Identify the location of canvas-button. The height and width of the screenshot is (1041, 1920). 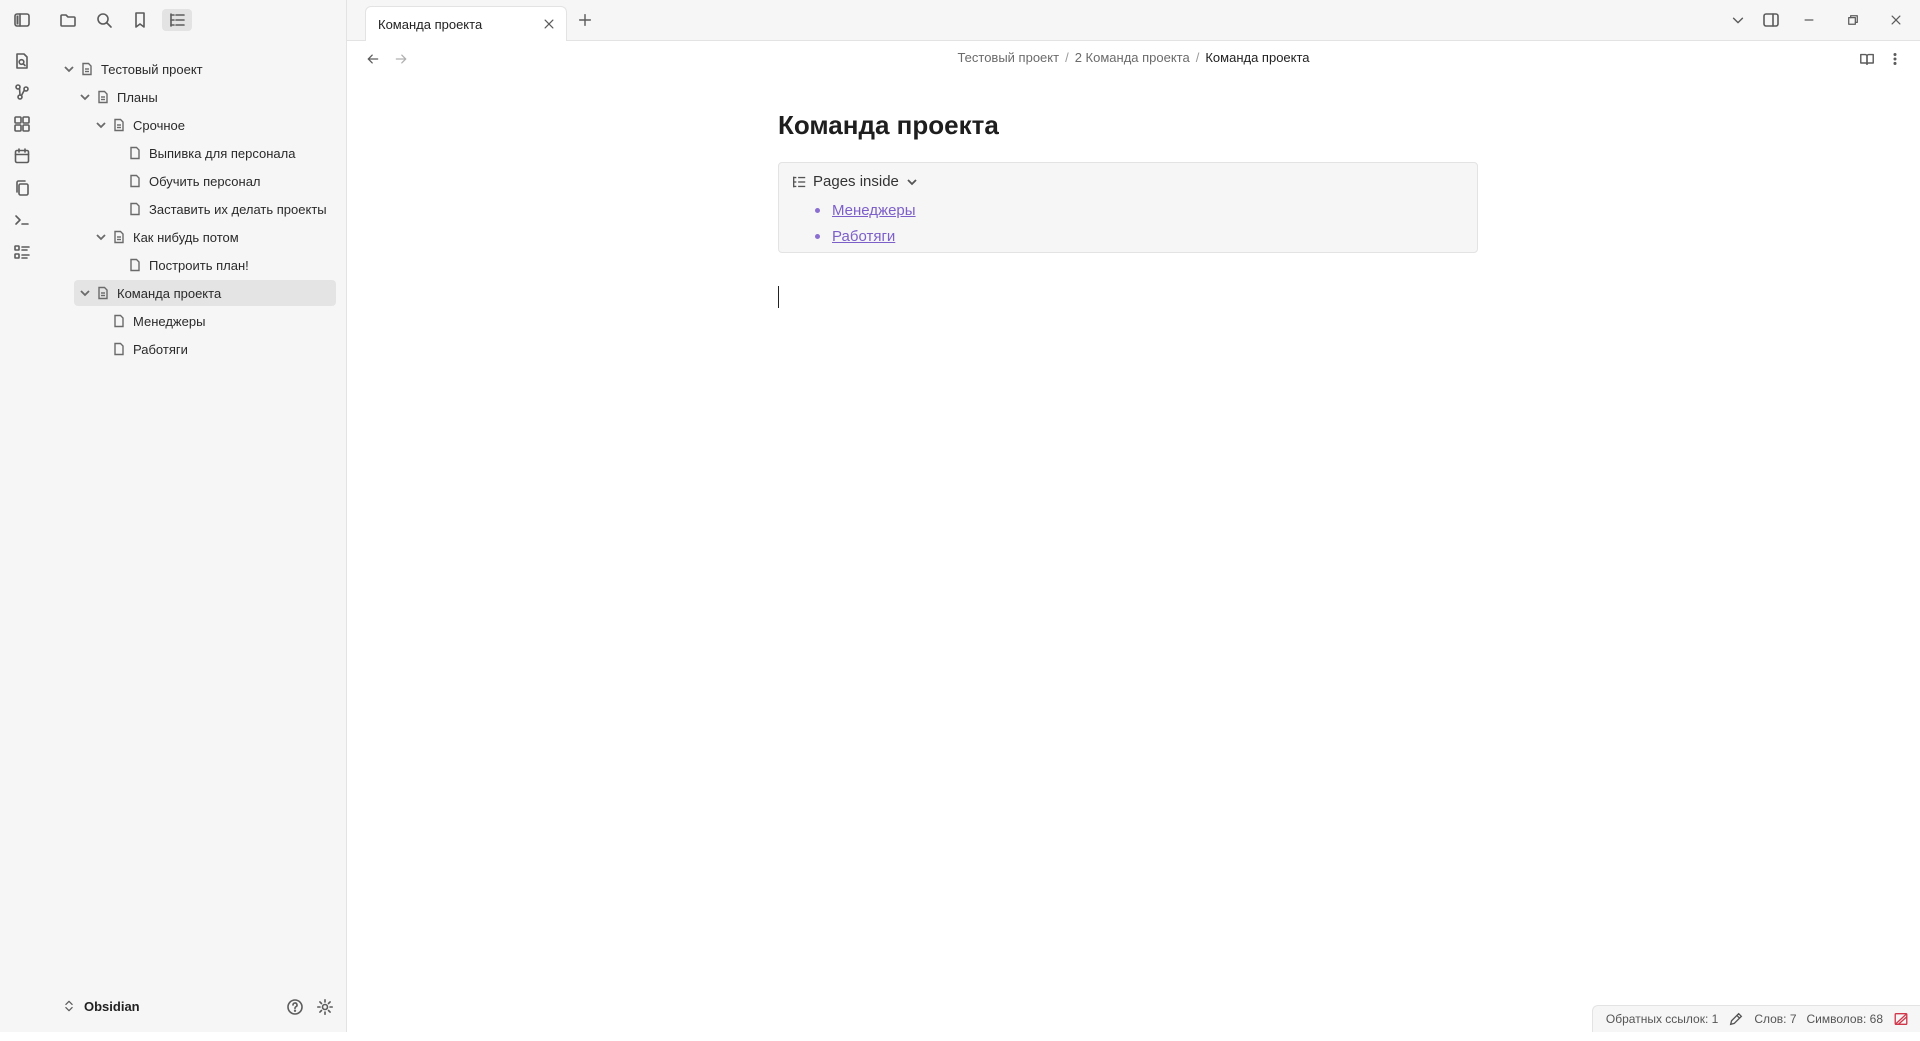
(22, 124).